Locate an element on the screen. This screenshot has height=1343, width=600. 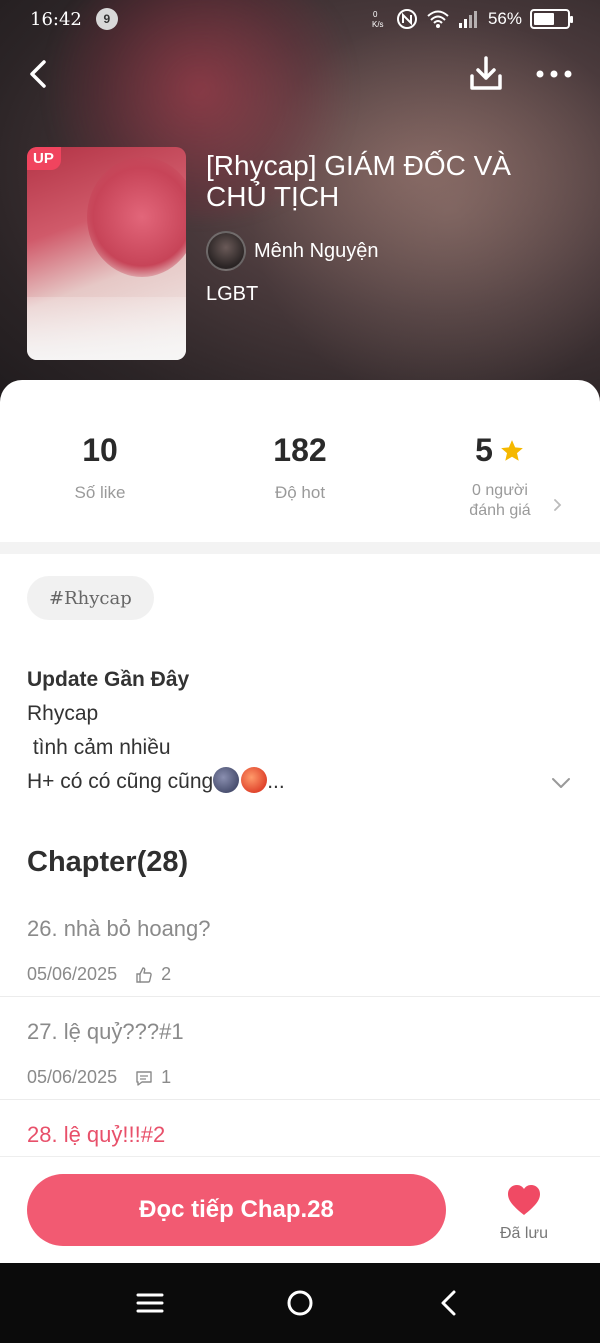
battery-icon is located at coordinates (551, 19).